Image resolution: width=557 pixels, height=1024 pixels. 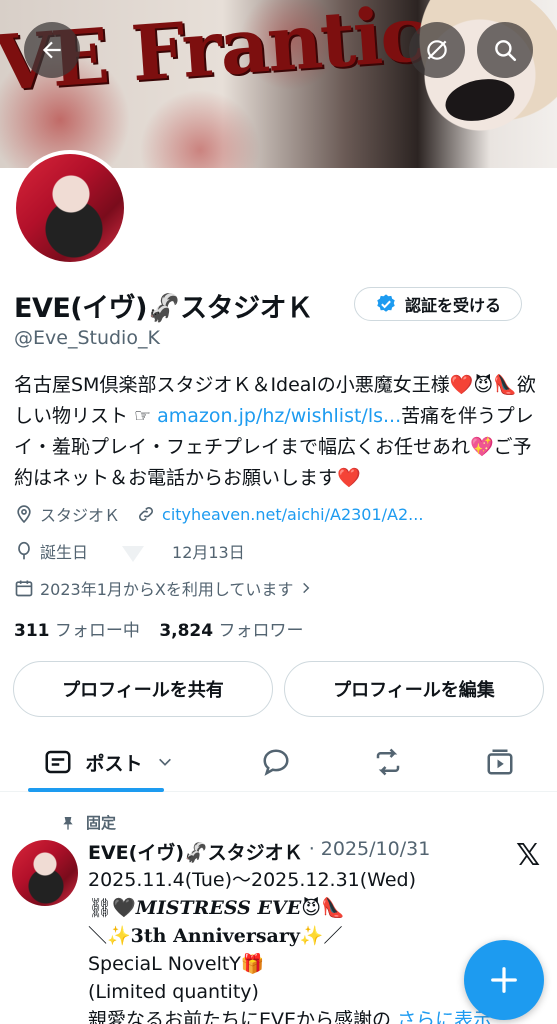 I want to click on search-button, so click(x=505, y=50).